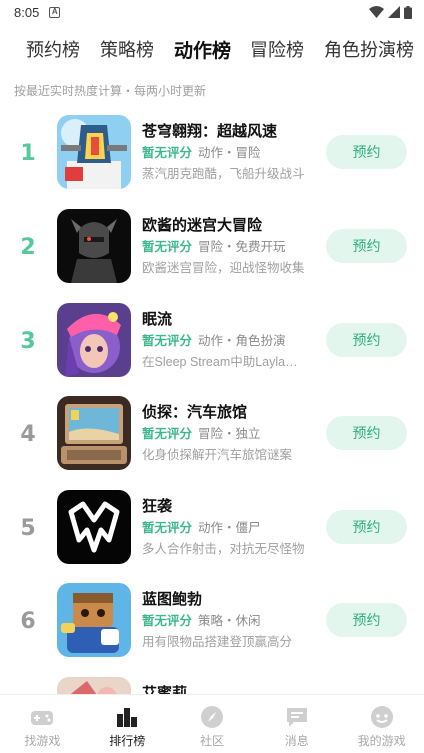  What do you see at coordinates (212, 443) in the screenshot?
I see `game-row: 4 侦探：汽车旅馆 暂无评分 冒险・独立 化身侦探解开汽车旅馆谜案 预约` at bounding box center [212, 443].